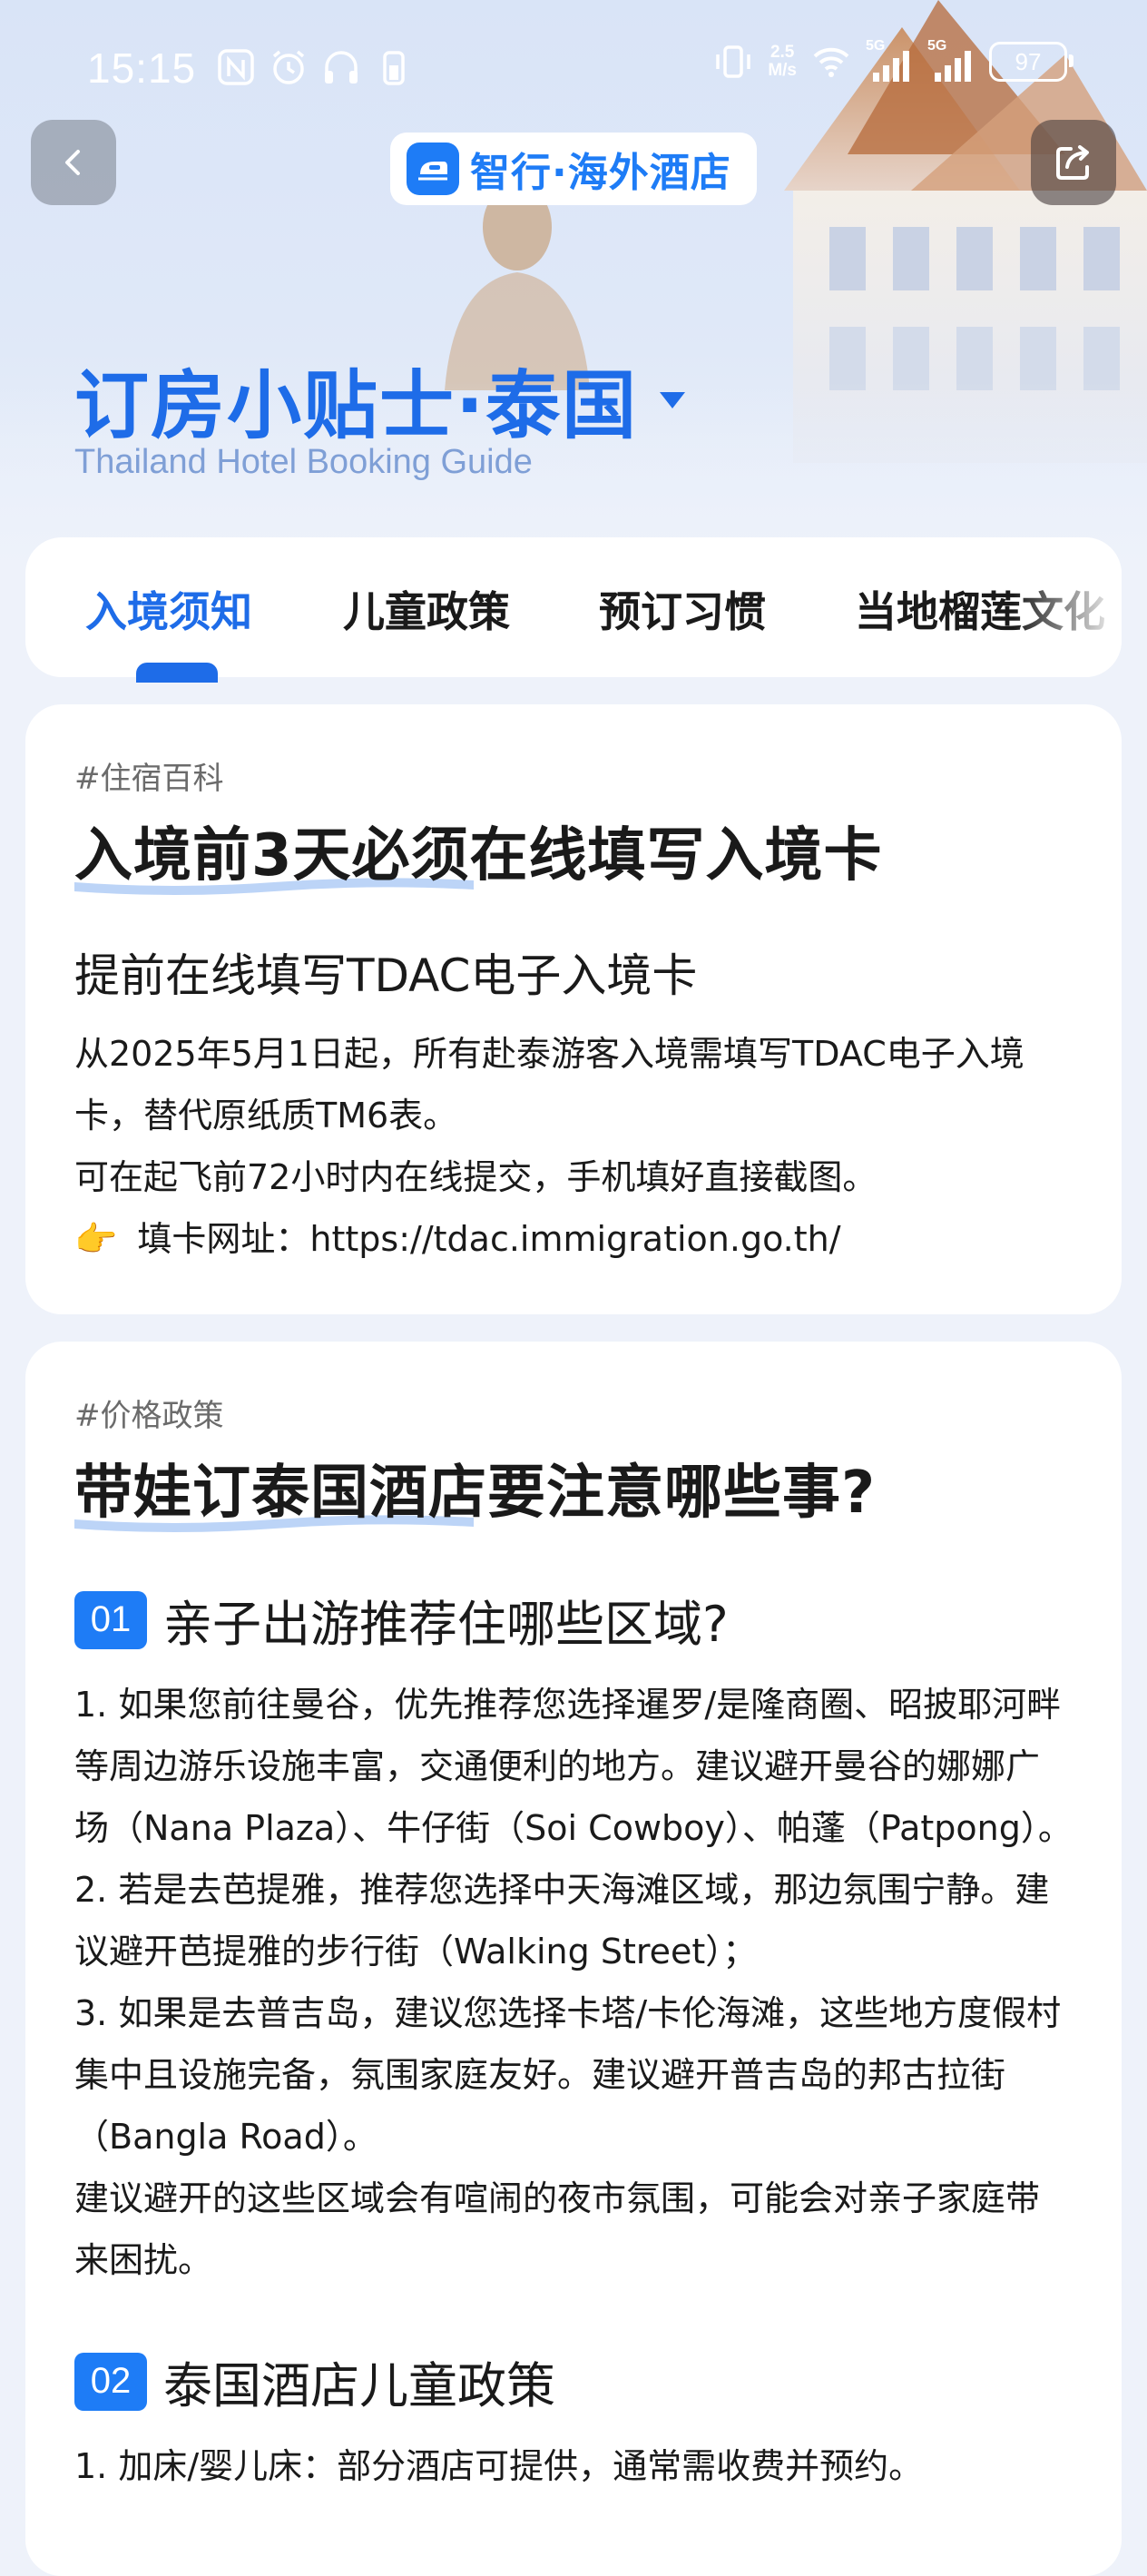  What do you see at coordinates (386, 975) in the screenshot?
I see `section-heading: 提前在线填写TDAC电子入境卡` at bounding box center [386, 975].